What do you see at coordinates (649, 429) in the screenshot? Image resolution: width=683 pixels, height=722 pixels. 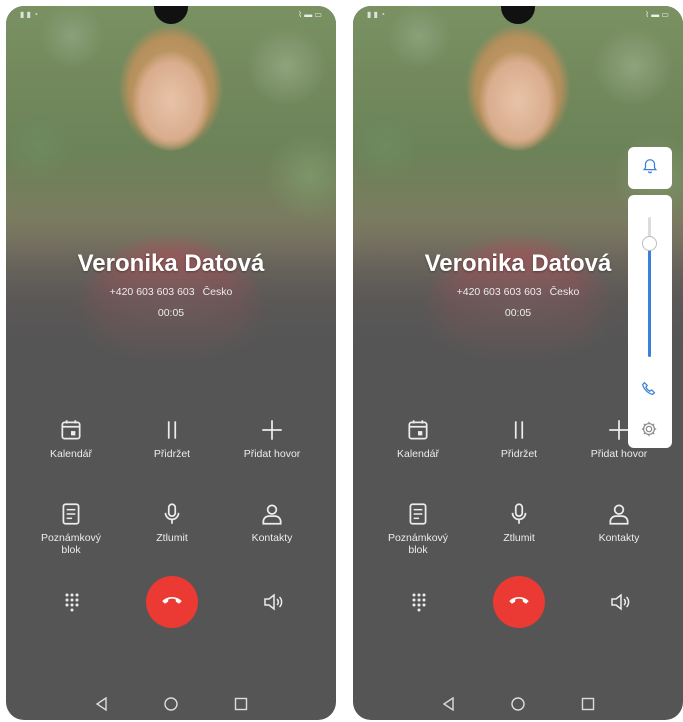 I see `gear-icon` at bounding box center [649, 429].